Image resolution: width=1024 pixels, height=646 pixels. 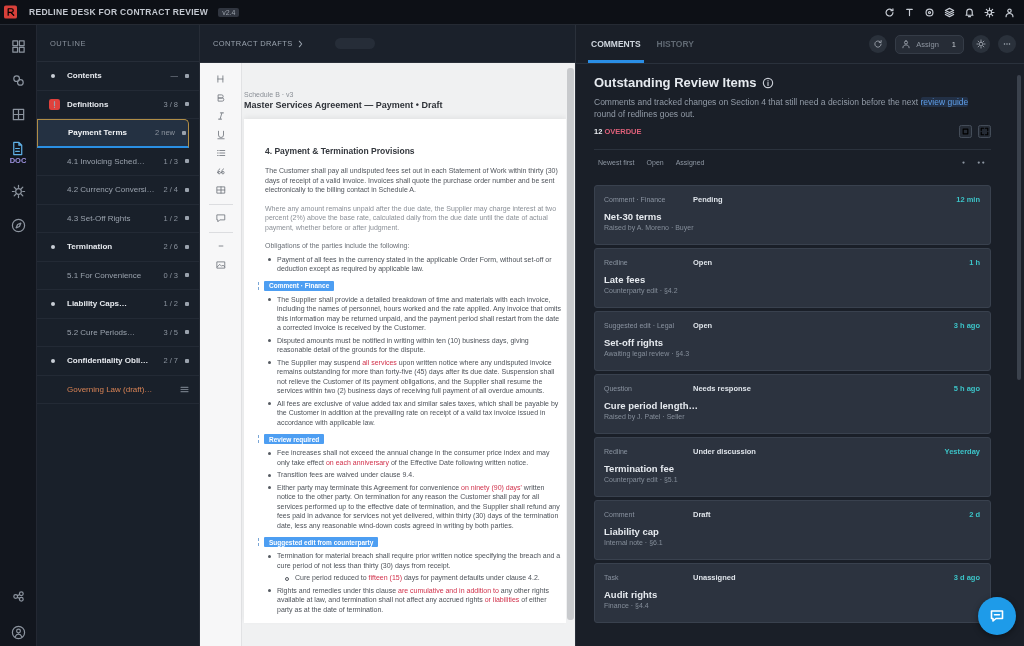 I want to click on text-icon, so click(x=909, y=12).